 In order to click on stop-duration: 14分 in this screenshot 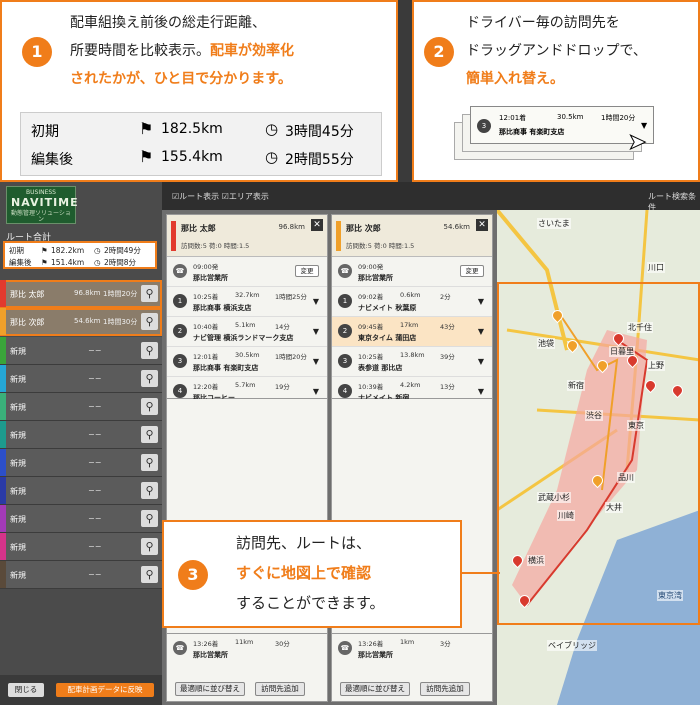, I will do `click(282, 327)`.